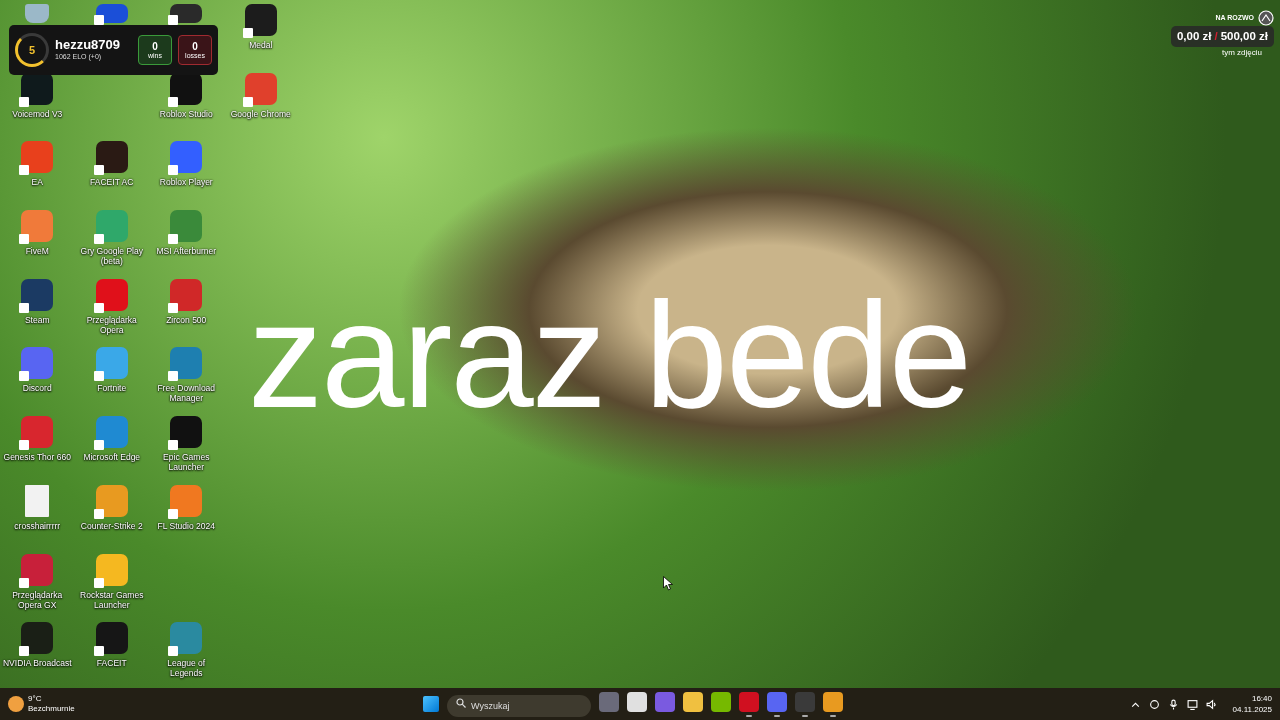  What do you see at coordinates (1211, 704) in the screenshot?
I see `volume-icon` at bounding box center [1211, 704].